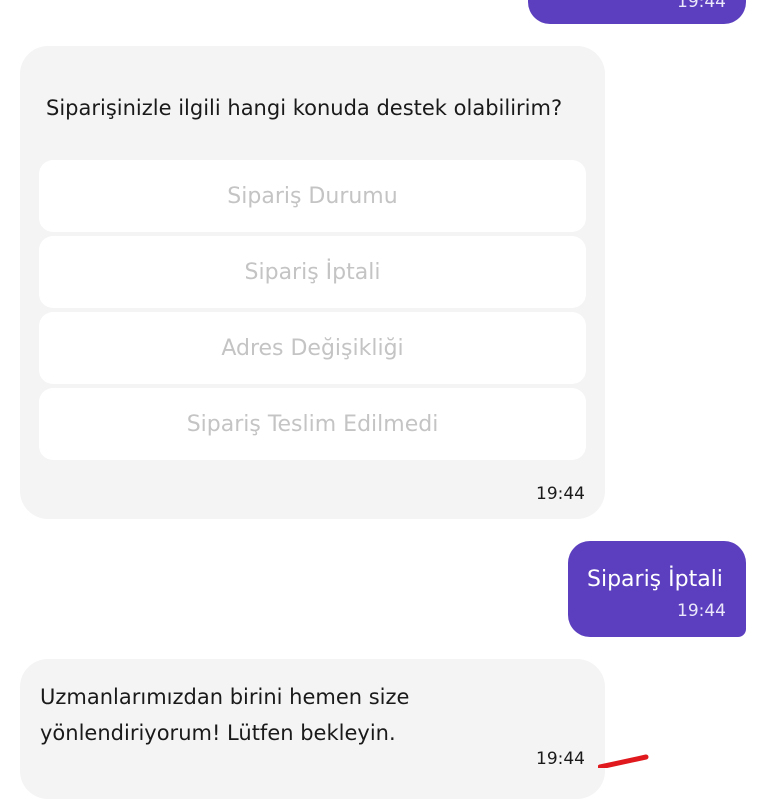  I want to click on option-siparis-iptali: Sipariş İptali, so click(312, 272).